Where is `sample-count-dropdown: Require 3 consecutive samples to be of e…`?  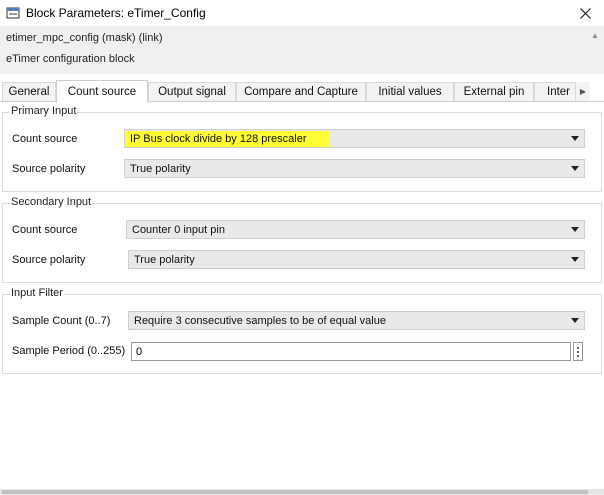
sample-count-dropdown: Require 3 consecutive samples to be of e… is located at coordinates (356, 320).